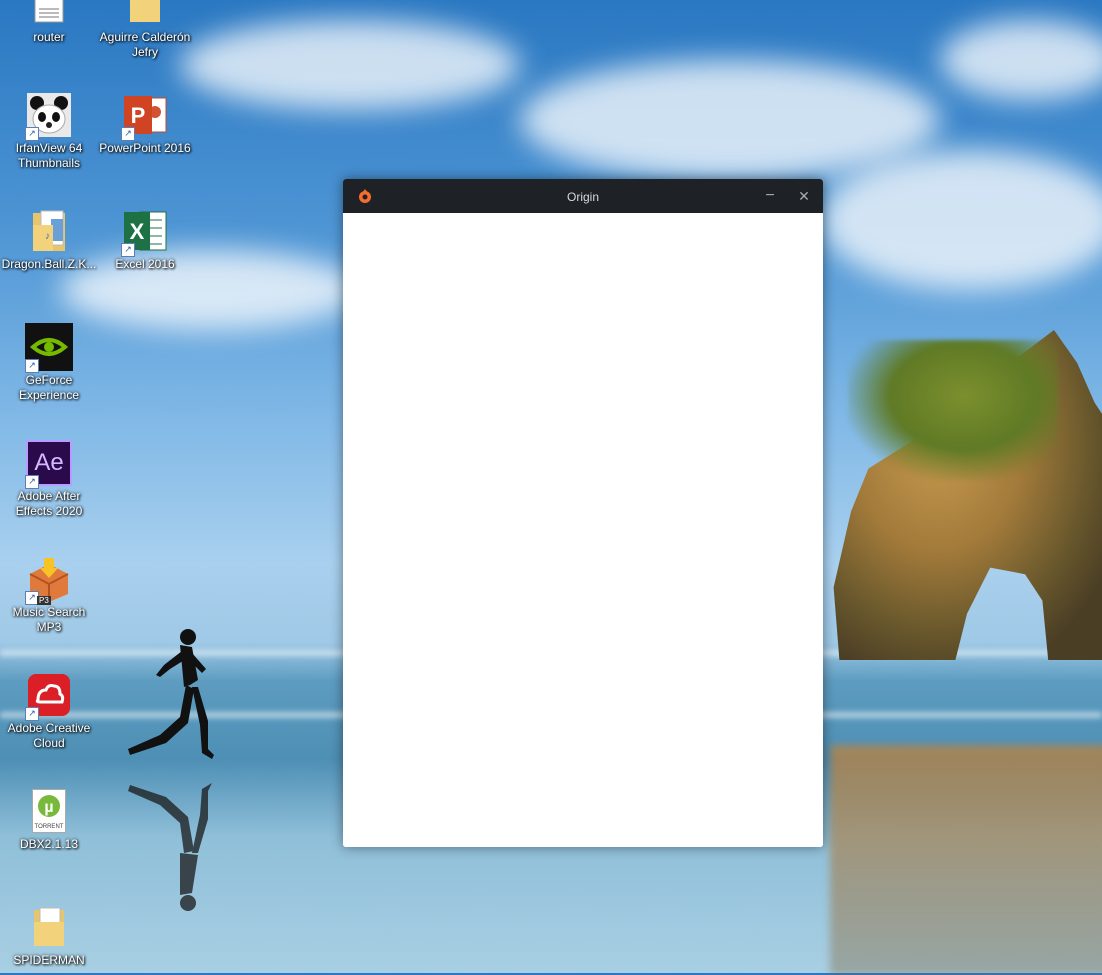  I want to click on desktop-icon-geforce: ↗ GeForce Experience, so click(49, 363).